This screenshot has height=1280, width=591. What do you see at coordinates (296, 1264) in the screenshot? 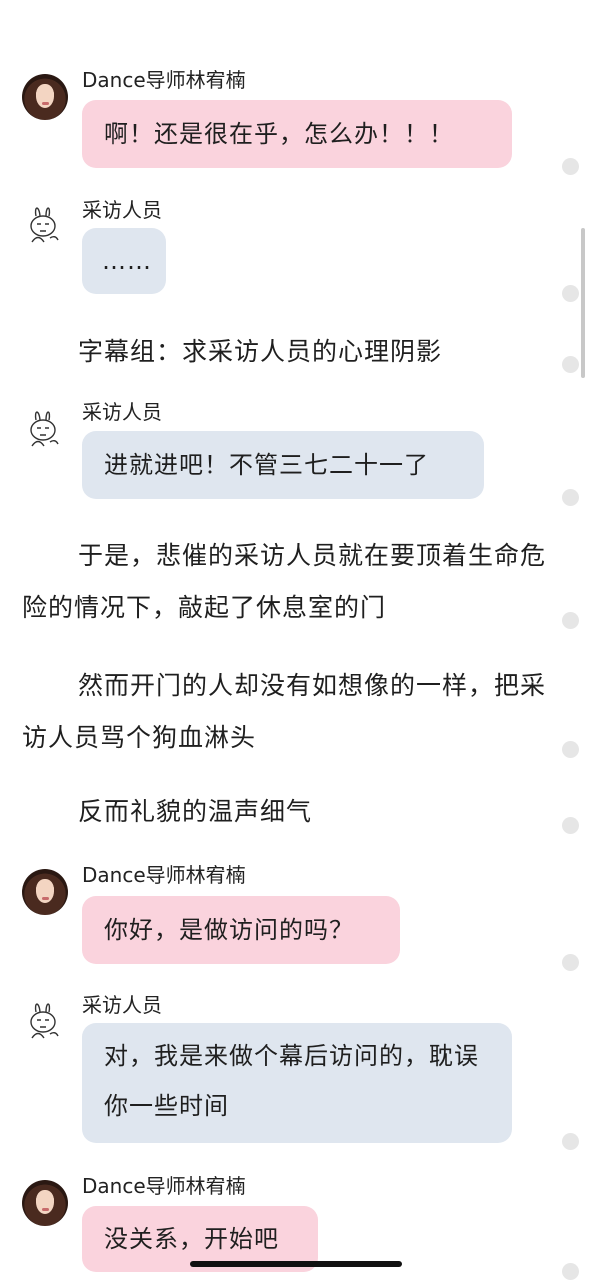
I see `home-indicator` at bounding box center [296, 1264].